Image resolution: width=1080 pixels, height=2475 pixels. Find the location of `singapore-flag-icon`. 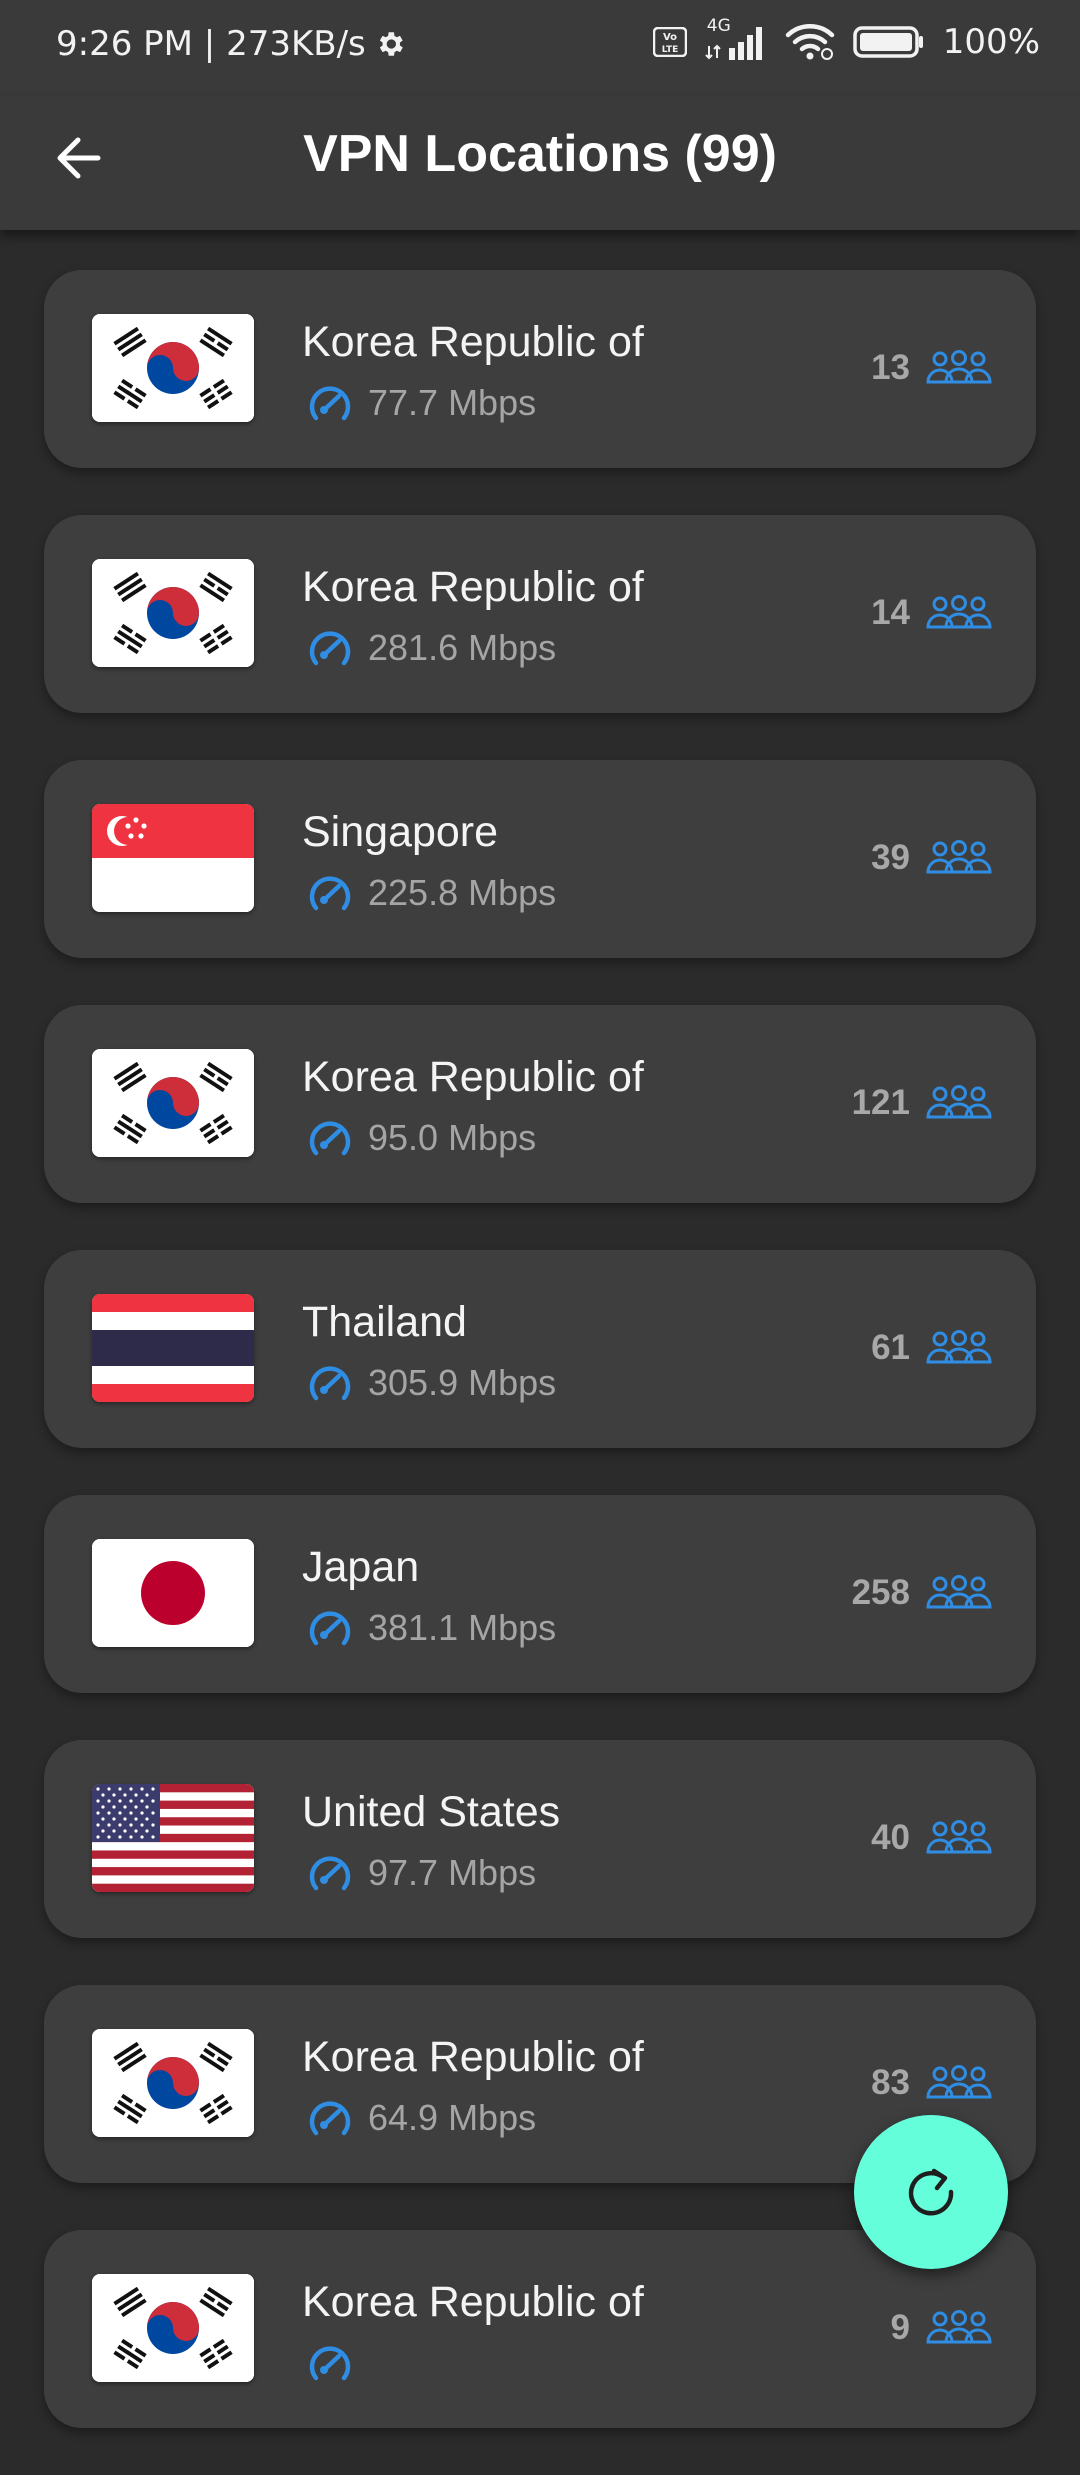

singapore-flag-icon is located at coordinates (173, 858).